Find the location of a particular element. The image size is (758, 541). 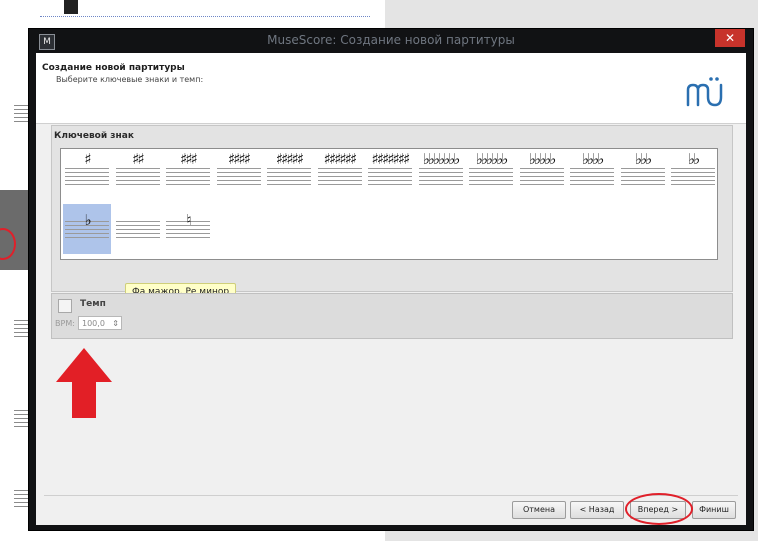

key-signature-option: ♯ is located at coordinates (87, 176).